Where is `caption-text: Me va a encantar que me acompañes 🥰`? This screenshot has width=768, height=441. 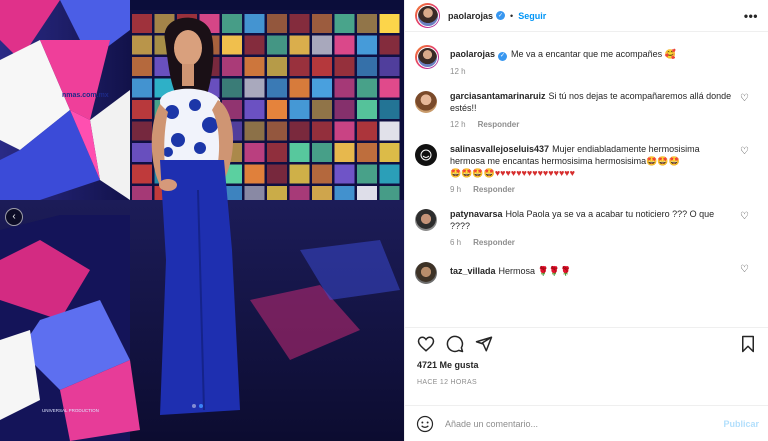
caption-text: Me va a encantar que me acompañes 🥰 is located at coordinates (593, 54).